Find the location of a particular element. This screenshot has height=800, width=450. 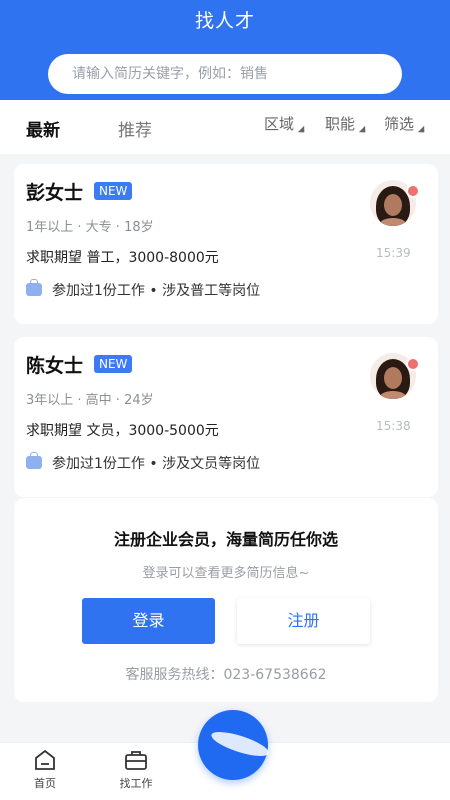

promo-subtitle: 登录可以查看更多简历信息~ is located at coordinates (226, 573).